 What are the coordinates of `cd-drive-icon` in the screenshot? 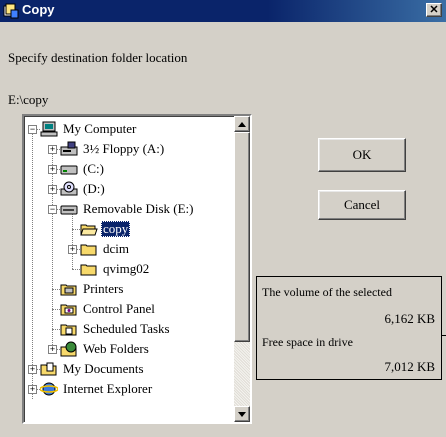 It's located at (69, 188).